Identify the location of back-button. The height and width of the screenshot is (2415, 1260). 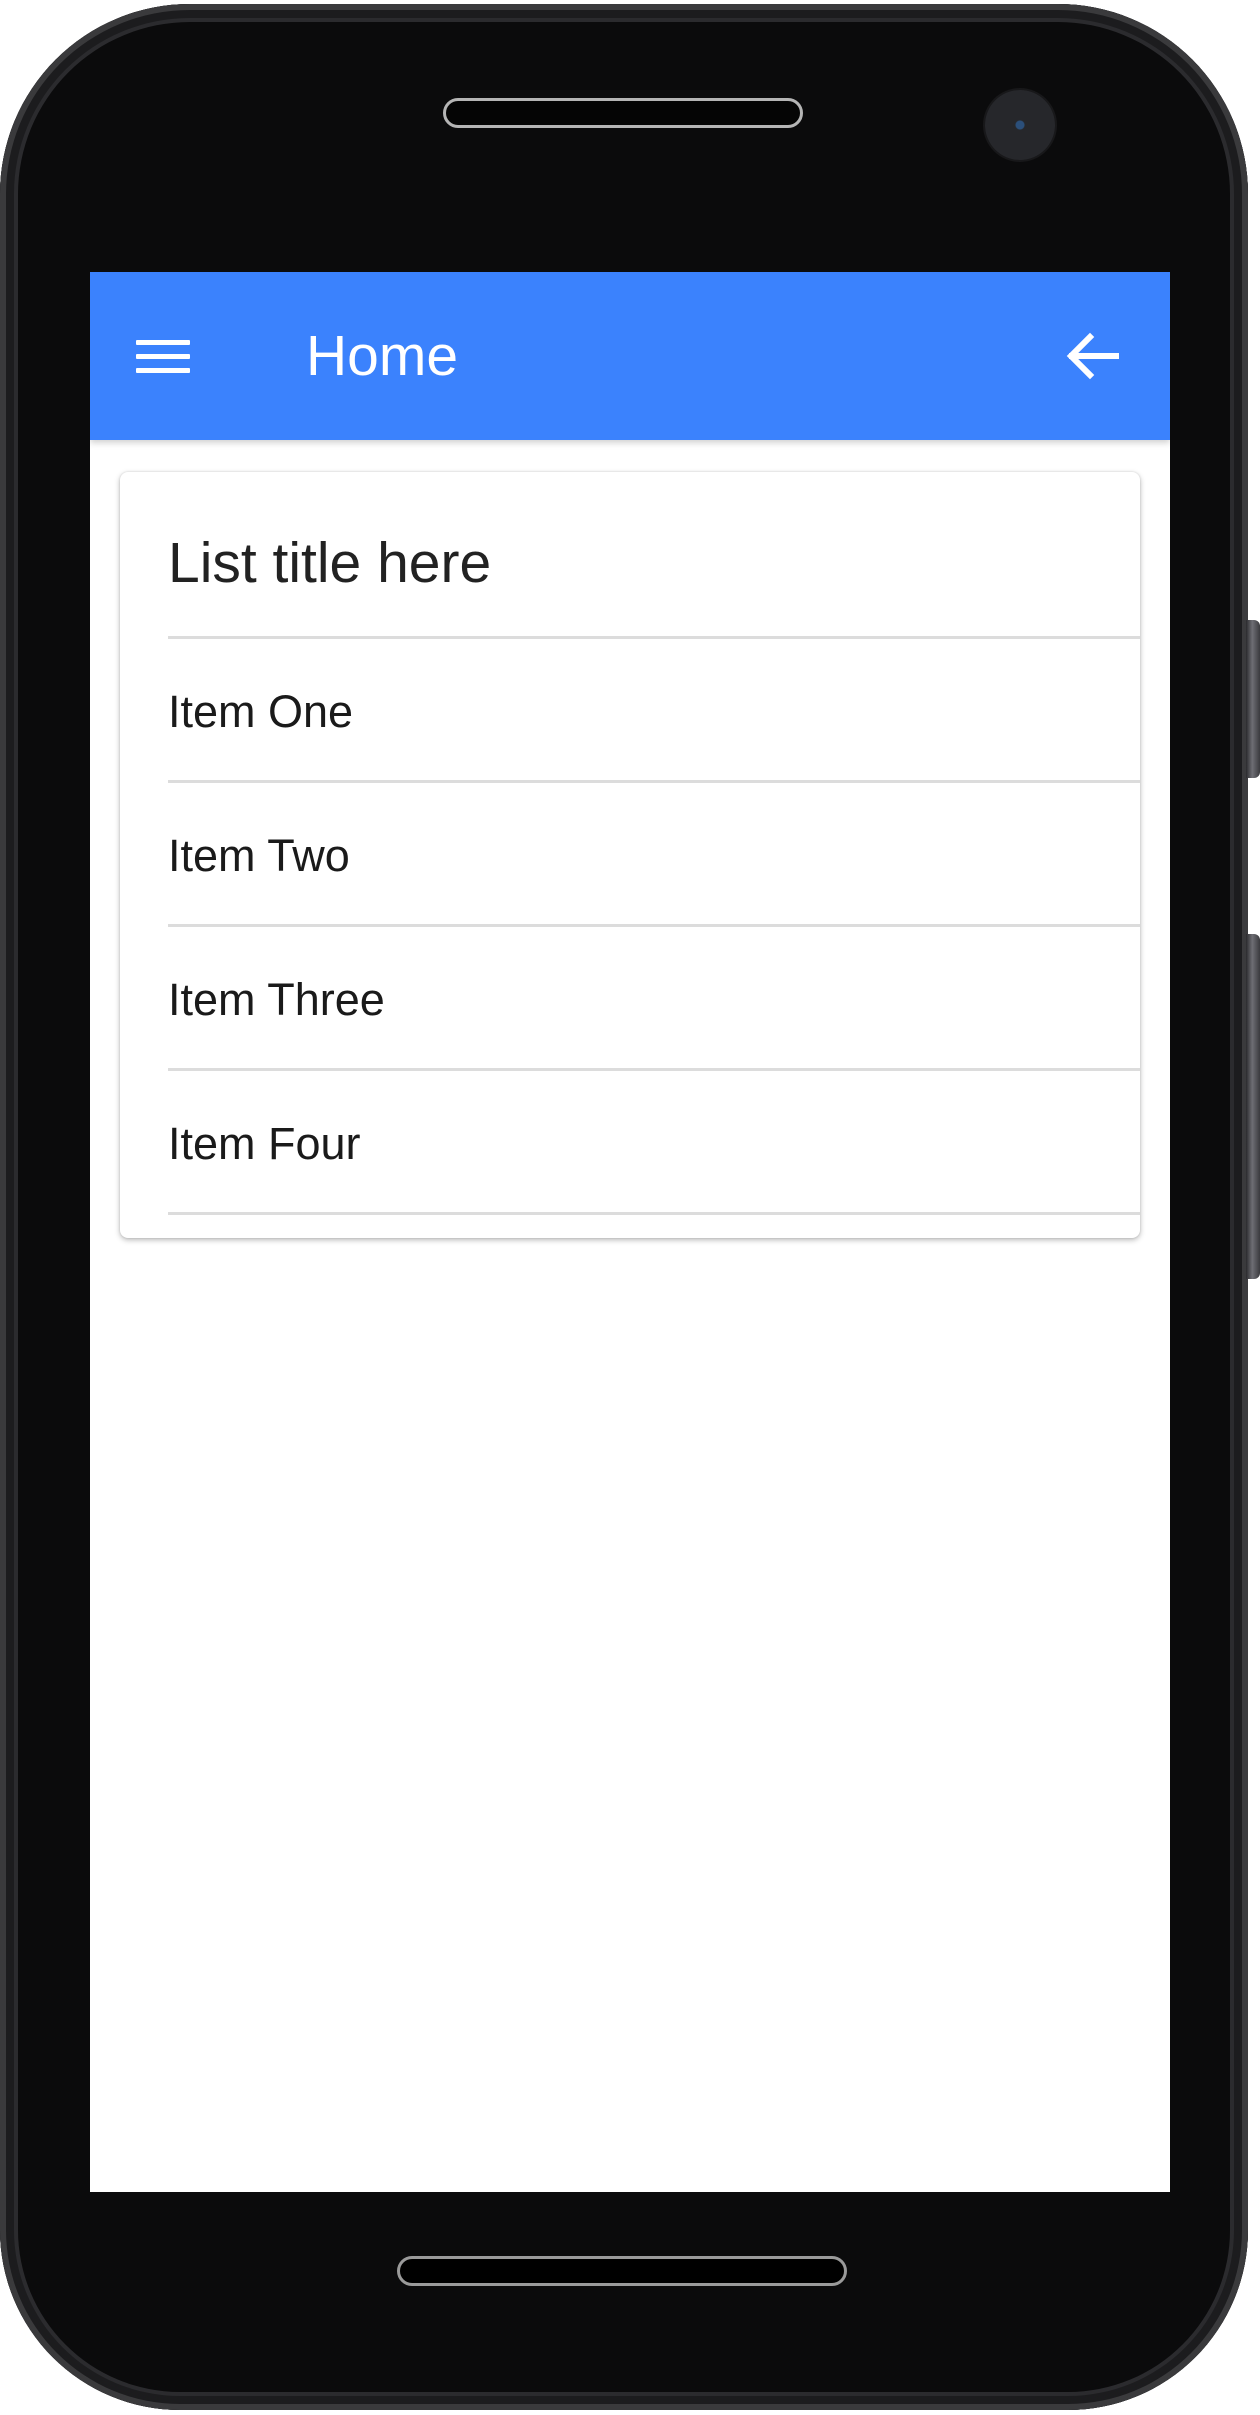
(1092, 356).